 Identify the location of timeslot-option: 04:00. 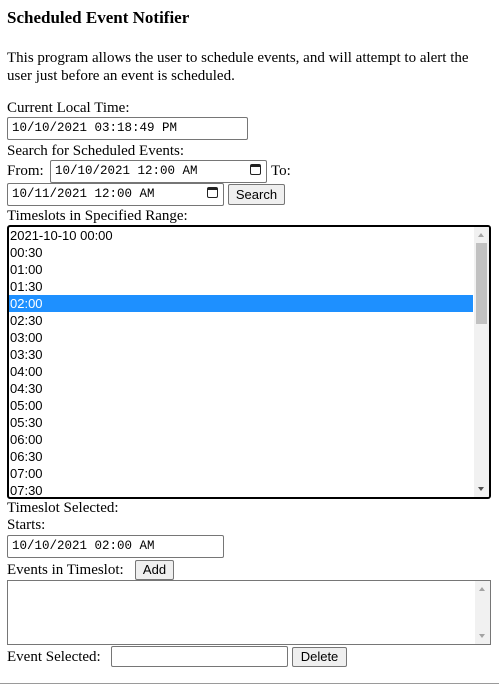
(241, 371).